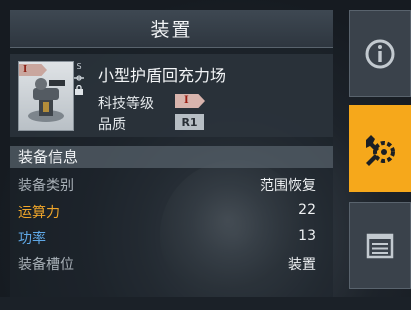 Image resolution: width=411 pixels, height=310 pixels. Describe the element at coordinates (302, 265) in the screenshot. I see `stat-value: 装置` at that location.